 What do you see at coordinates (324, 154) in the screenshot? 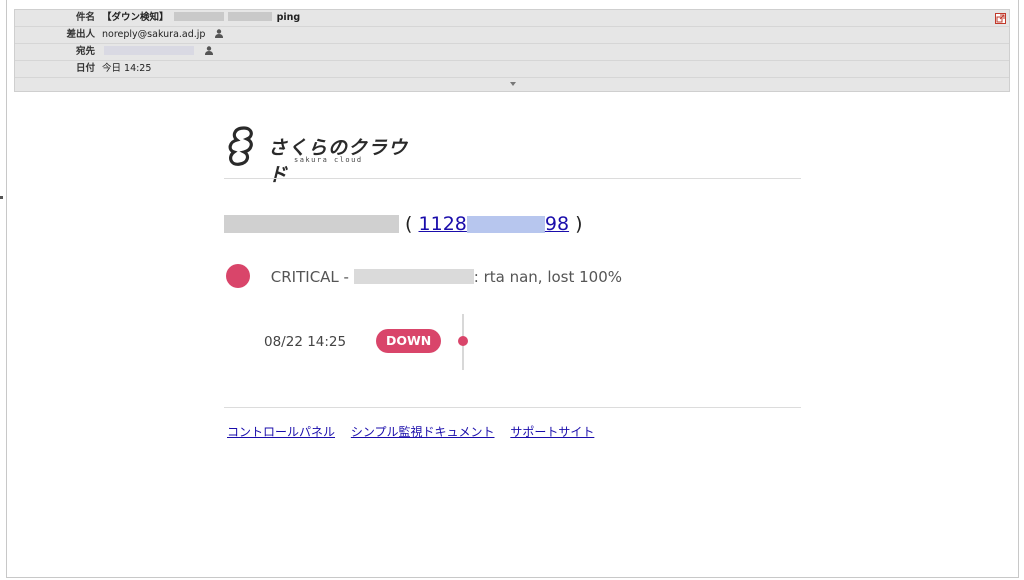
I see `sakura-cloud-logo: さくらのクラウド sakura cloud` at bounding box center [324, 154].